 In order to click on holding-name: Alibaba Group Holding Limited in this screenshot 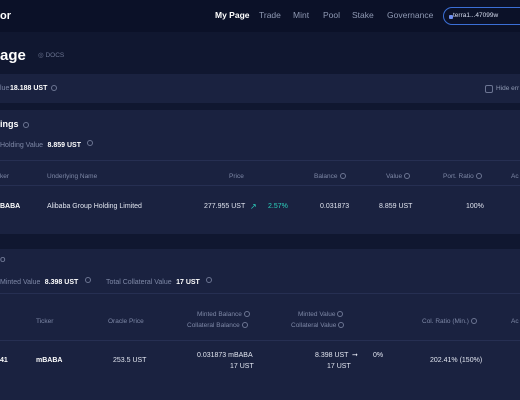, I will do `click(94, 206)`.